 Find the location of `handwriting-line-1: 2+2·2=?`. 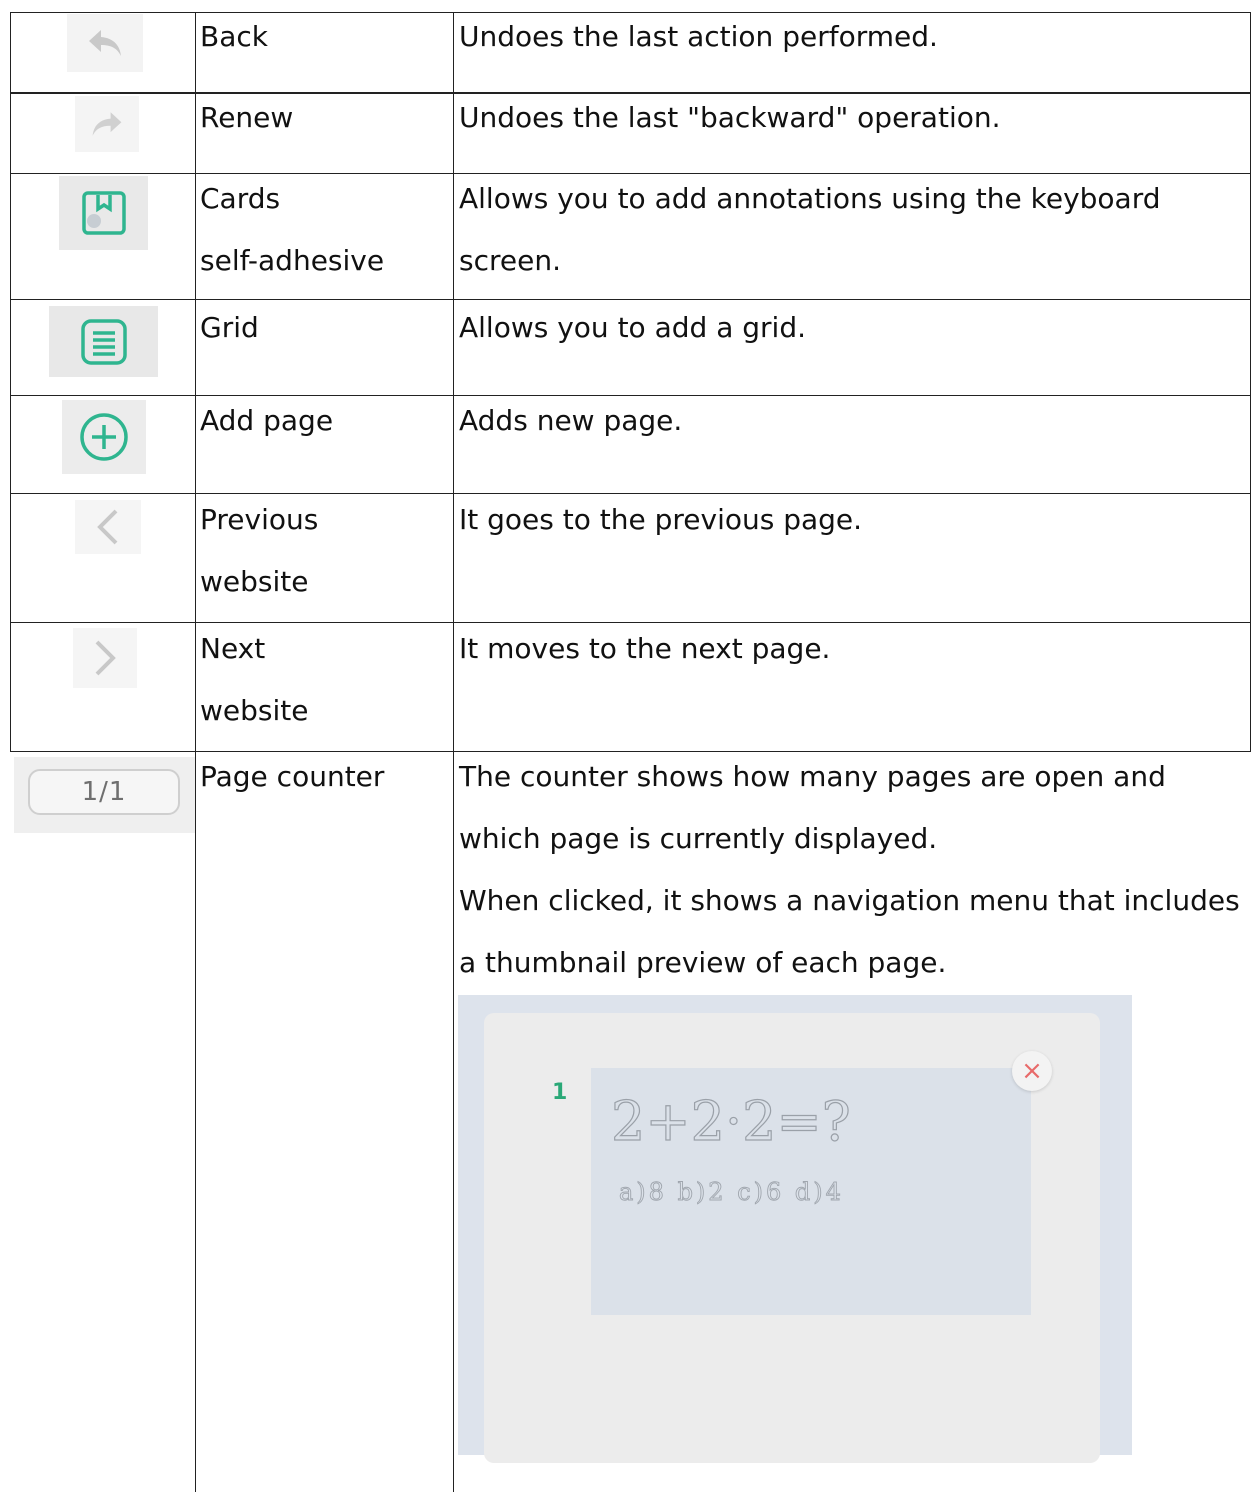

handwriting-line-1: 2+2·2=? is located at coordinates (731, 1121).